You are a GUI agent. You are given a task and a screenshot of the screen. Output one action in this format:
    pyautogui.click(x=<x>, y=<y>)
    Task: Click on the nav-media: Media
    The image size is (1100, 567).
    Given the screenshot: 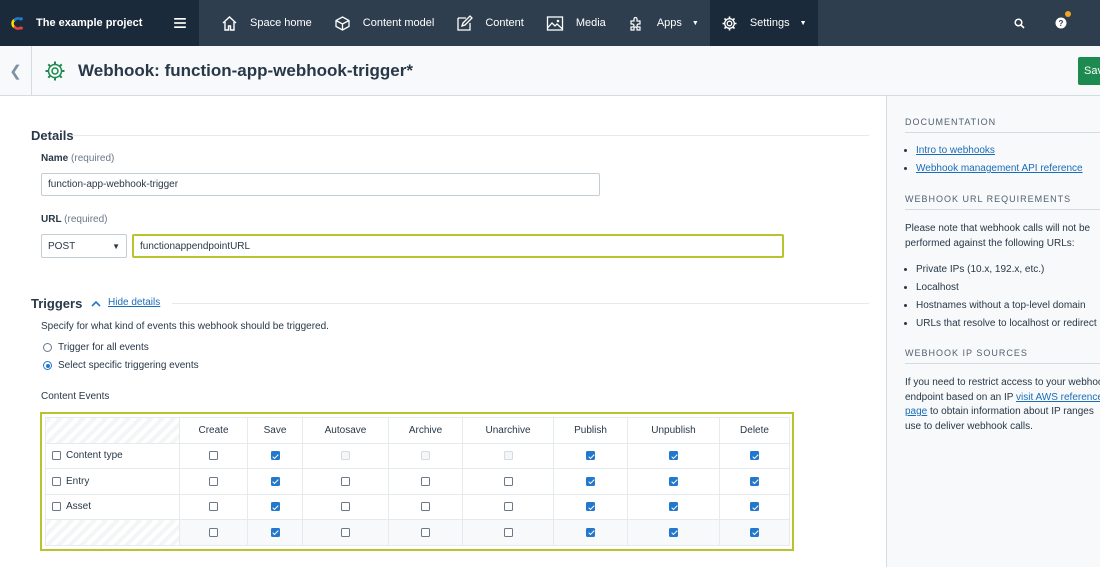 What is the action you would take?
    pyautogui.click(x=576, y=23)
    